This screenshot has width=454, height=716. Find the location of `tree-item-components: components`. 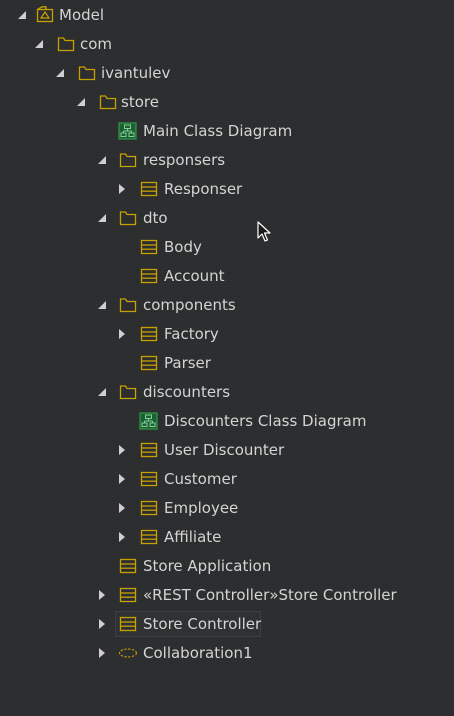

tree-item-components: components is located at coordinates (227, 305).